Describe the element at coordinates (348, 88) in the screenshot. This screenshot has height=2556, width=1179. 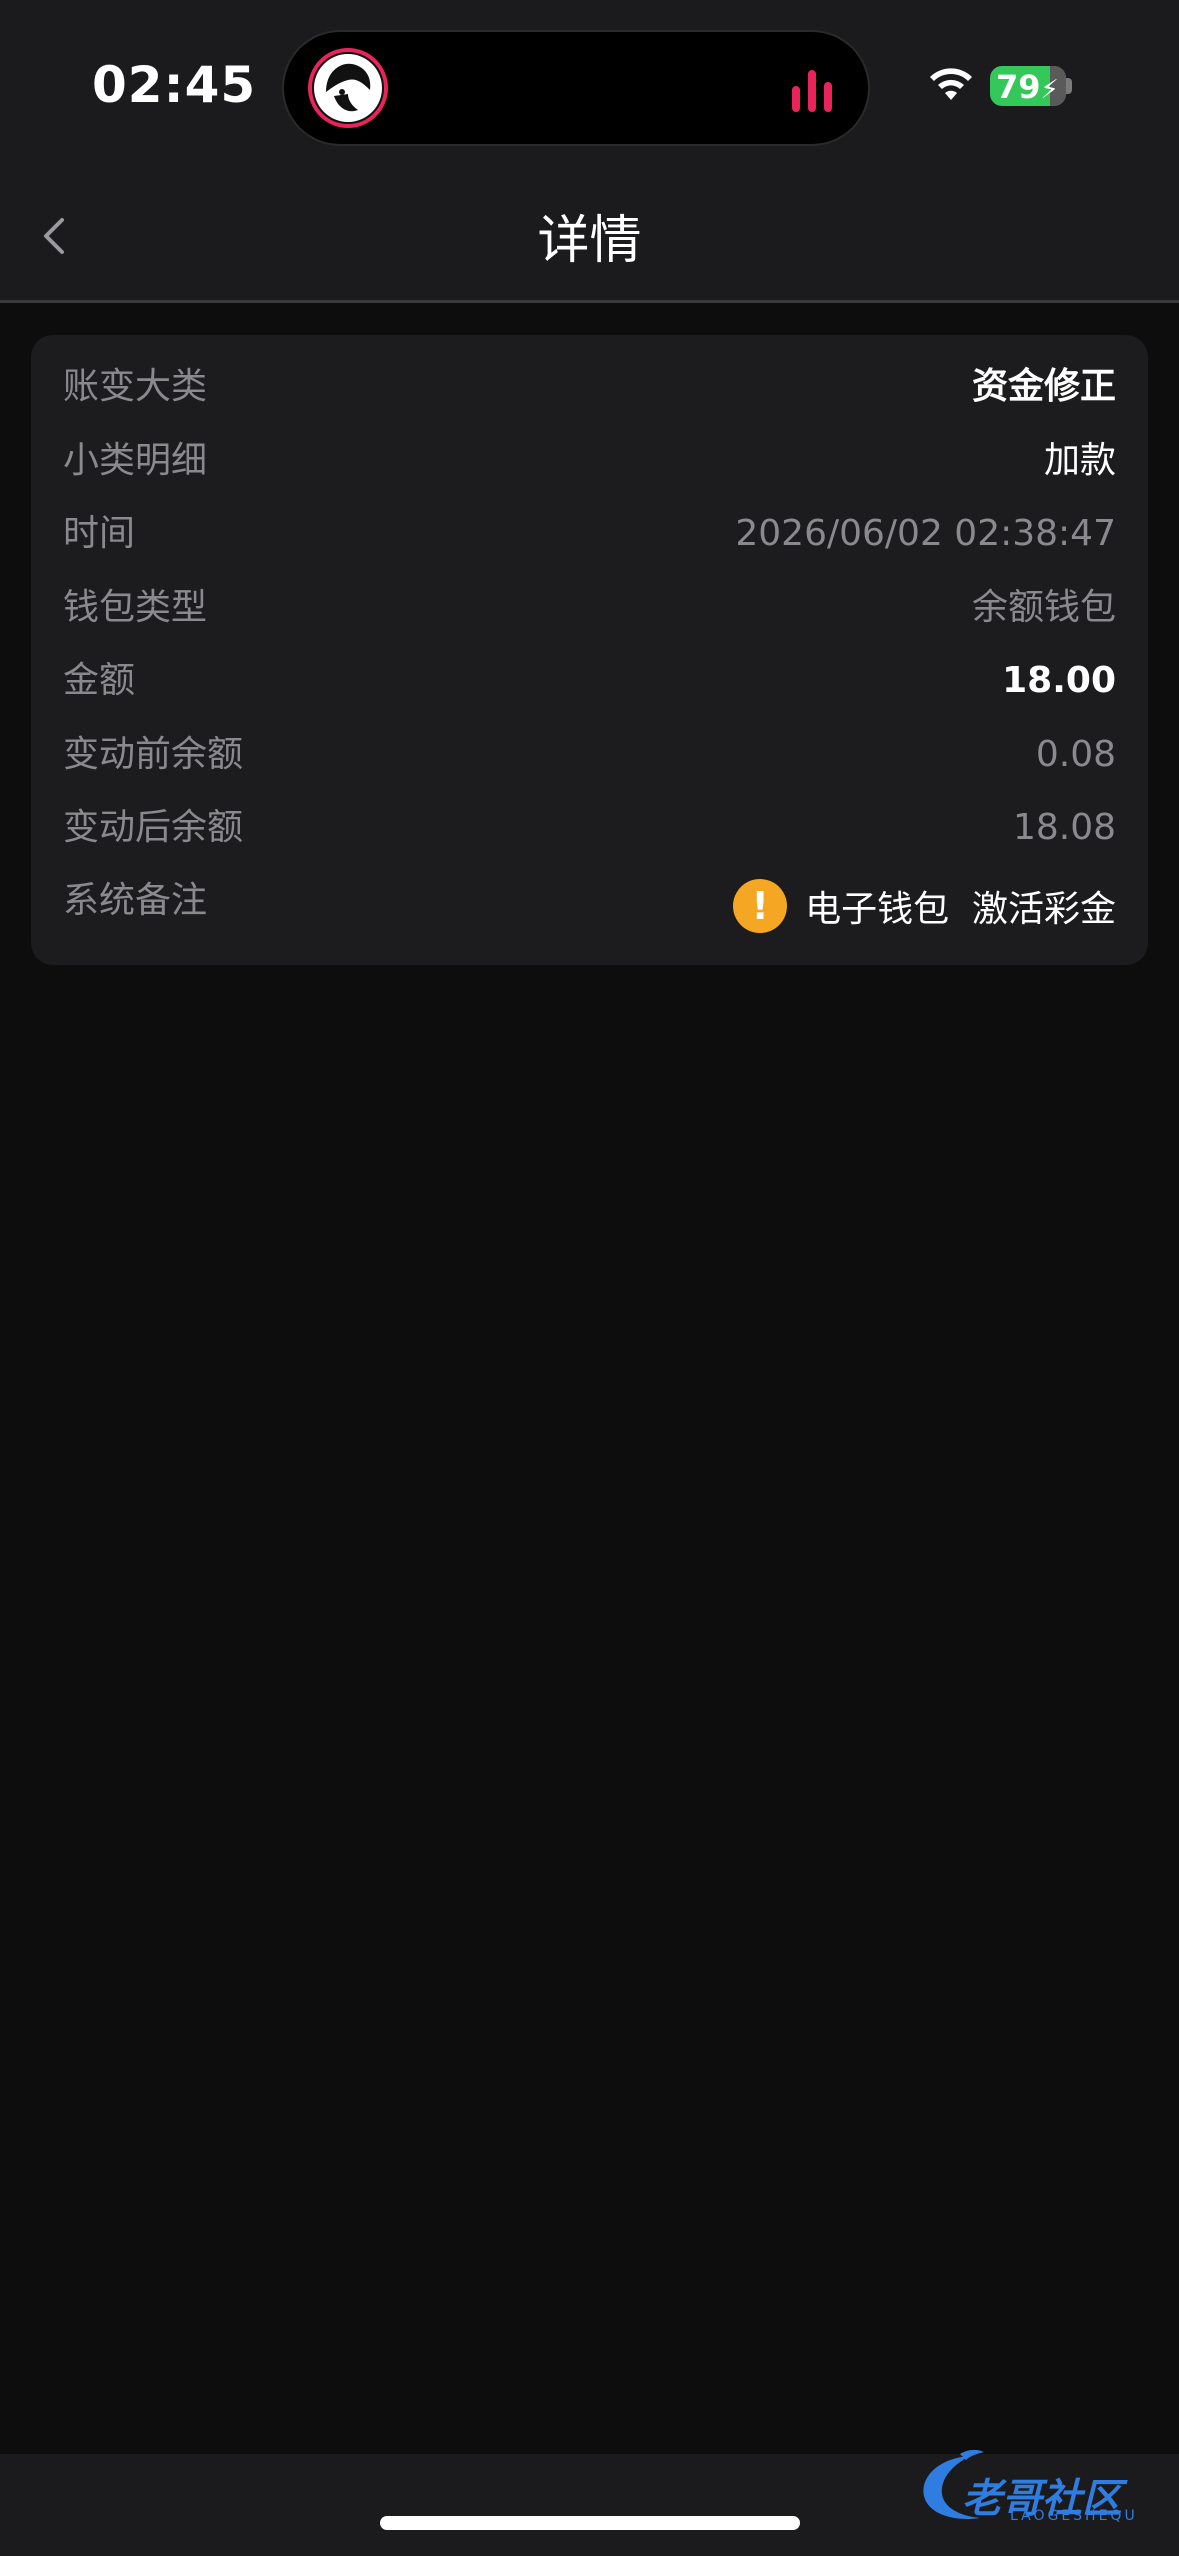
I see `now-playing-avatar-icon` at that location.